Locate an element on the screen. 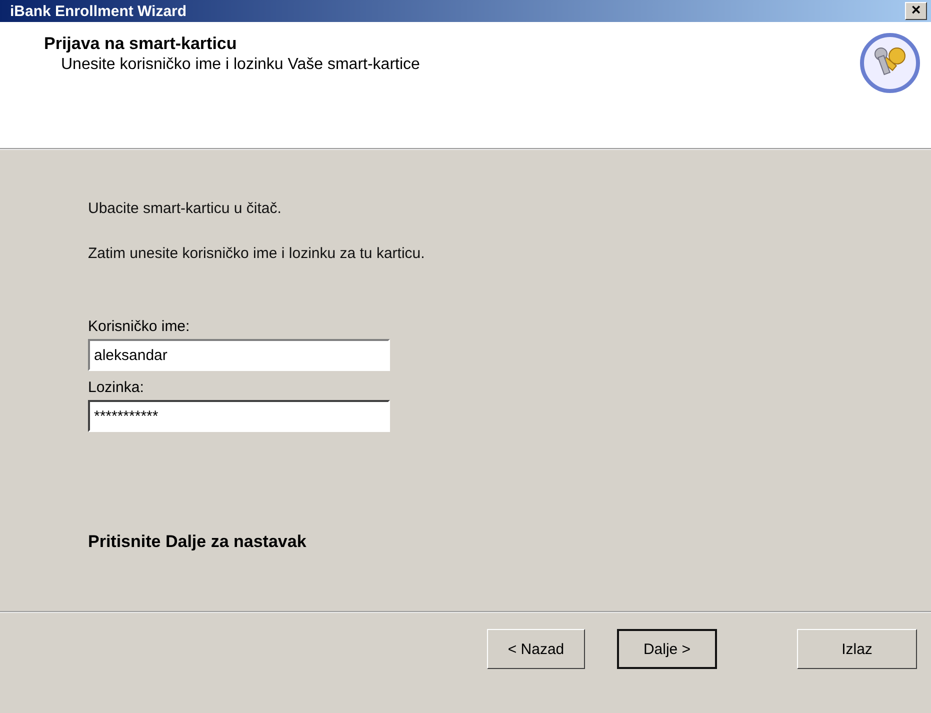  prompt-text: Pritisnite Dalje za nastavak is located at coordinates (198, 542).